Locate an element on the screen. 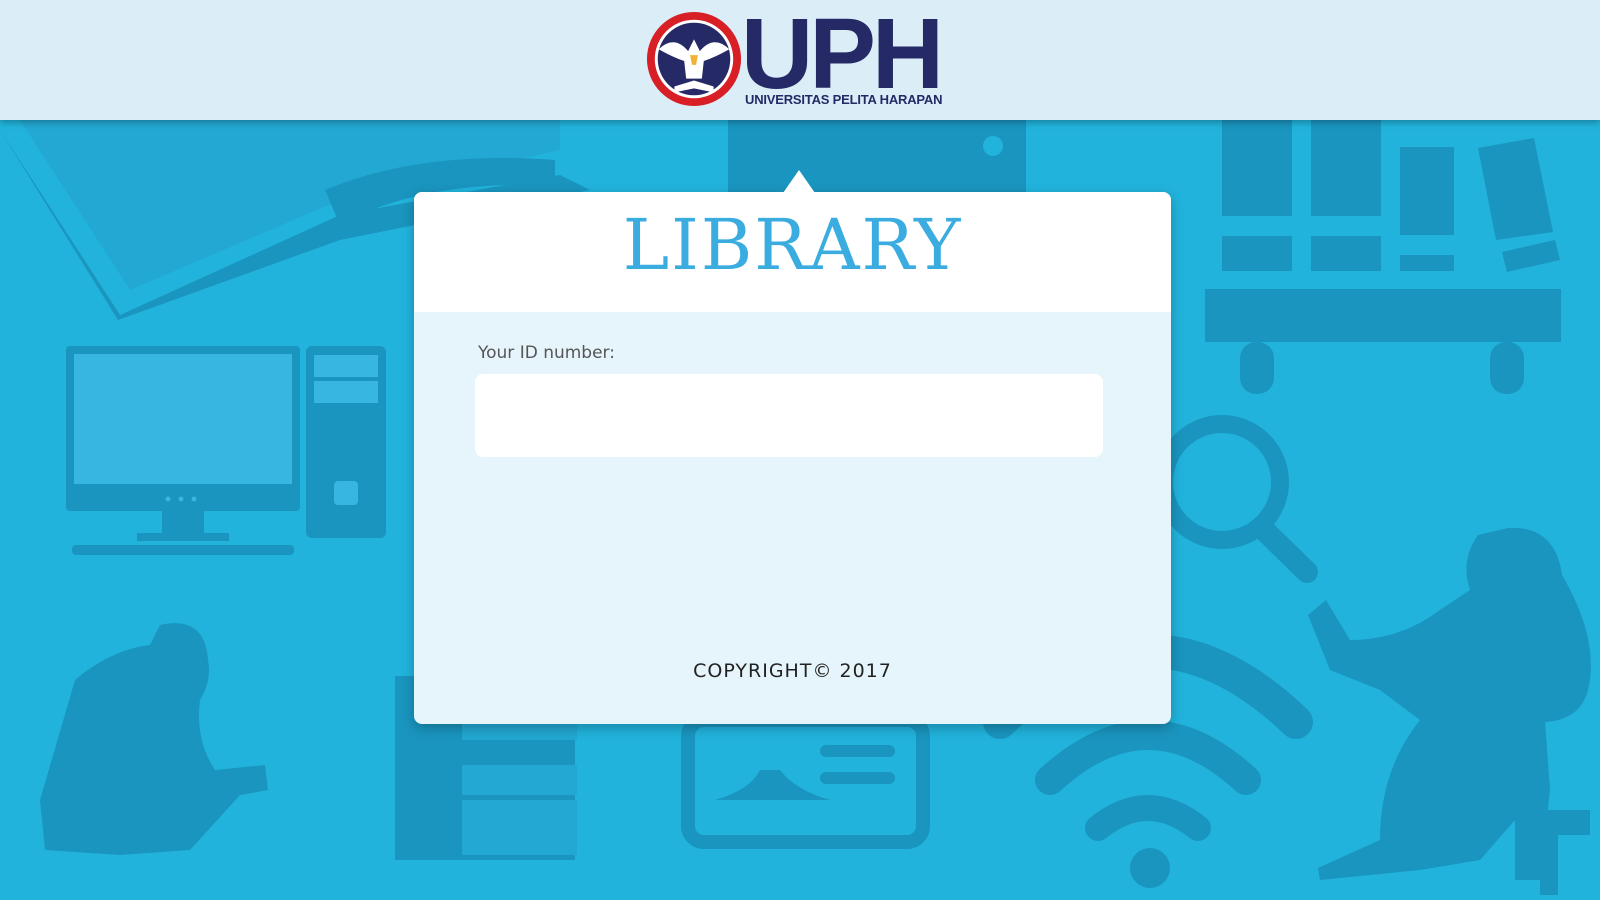  reading-woman-silhouette is located at coordinates (1449, 711).